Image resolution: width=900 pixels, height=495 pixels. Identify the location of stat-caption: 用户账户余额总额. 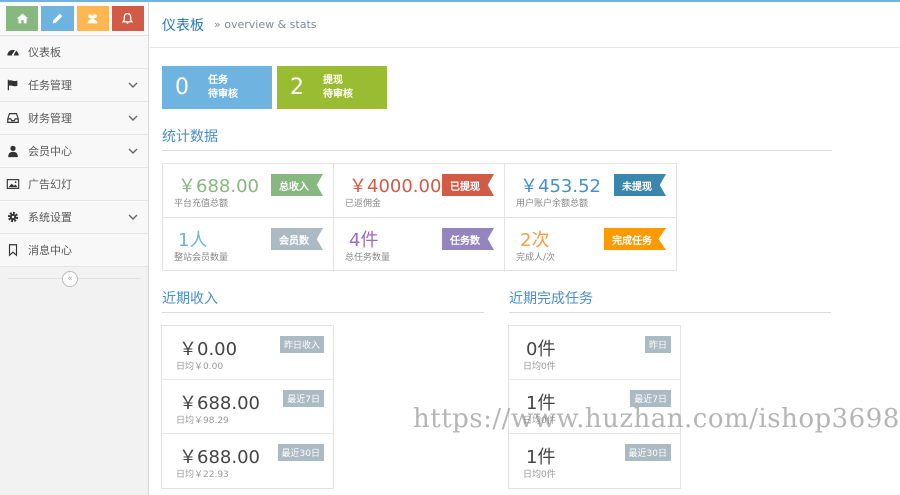
(552, 204).